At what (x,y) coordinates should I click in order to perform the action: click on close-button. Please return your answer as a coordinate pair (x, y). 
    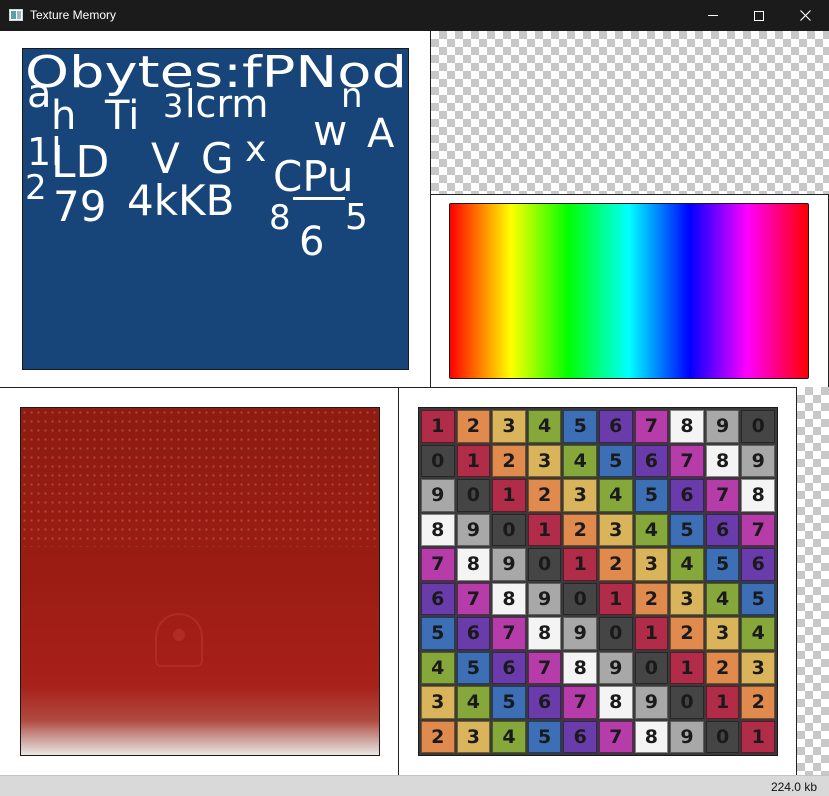
    Looking at the image, I should click on (805, 15).